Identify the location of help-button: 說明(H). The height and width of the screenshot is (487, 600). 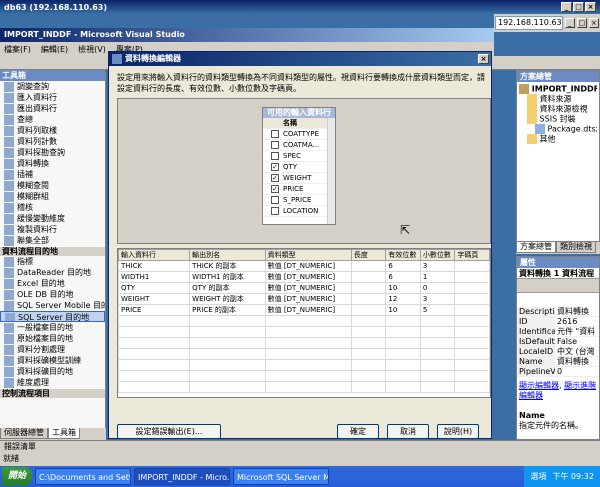
(458, 431).